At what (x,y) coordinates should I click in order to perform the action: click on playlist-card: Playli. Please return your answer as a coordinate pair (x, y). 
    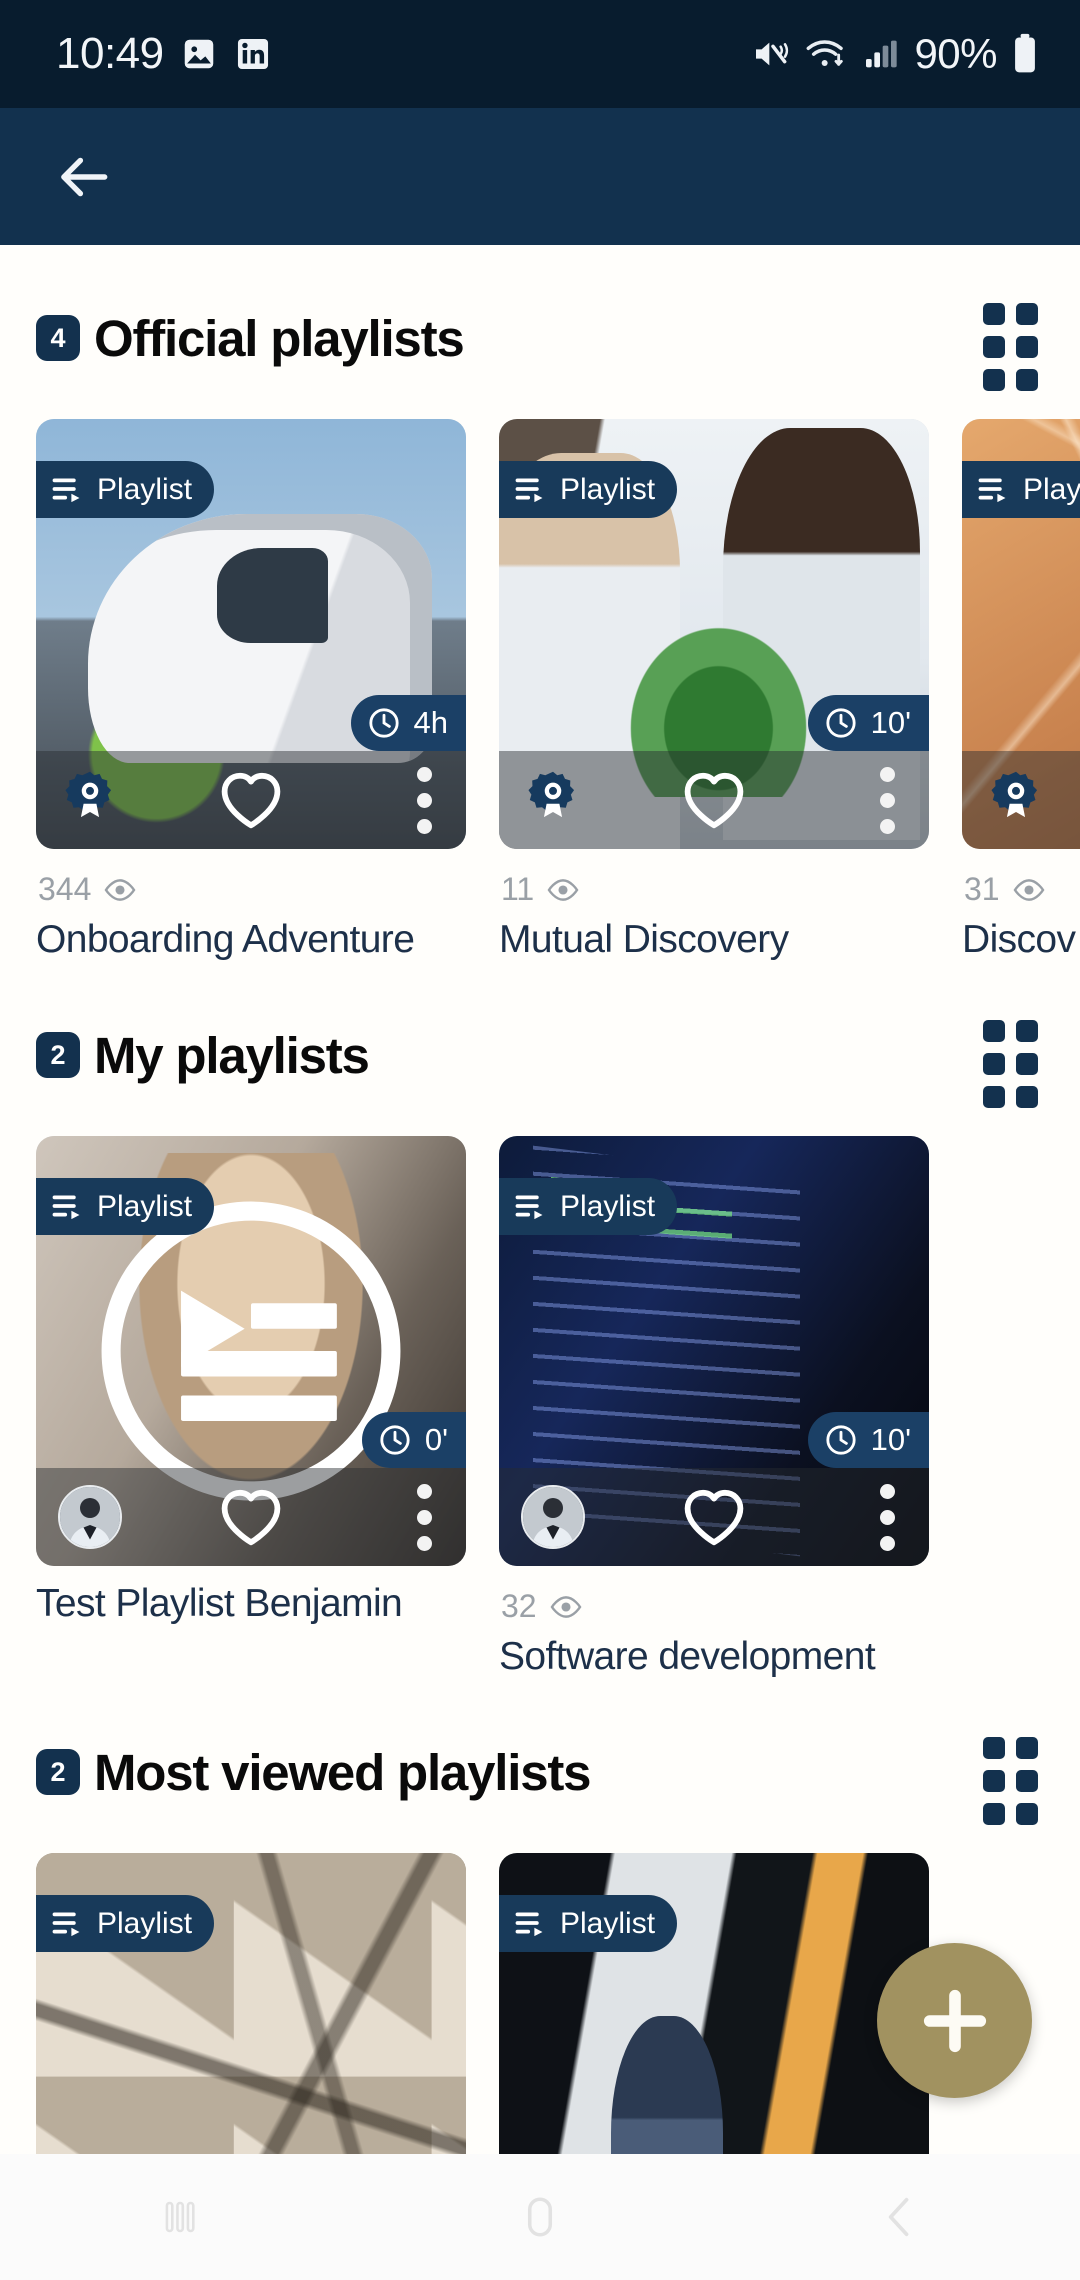
    Looking at the image, I should click on (1021, 690).